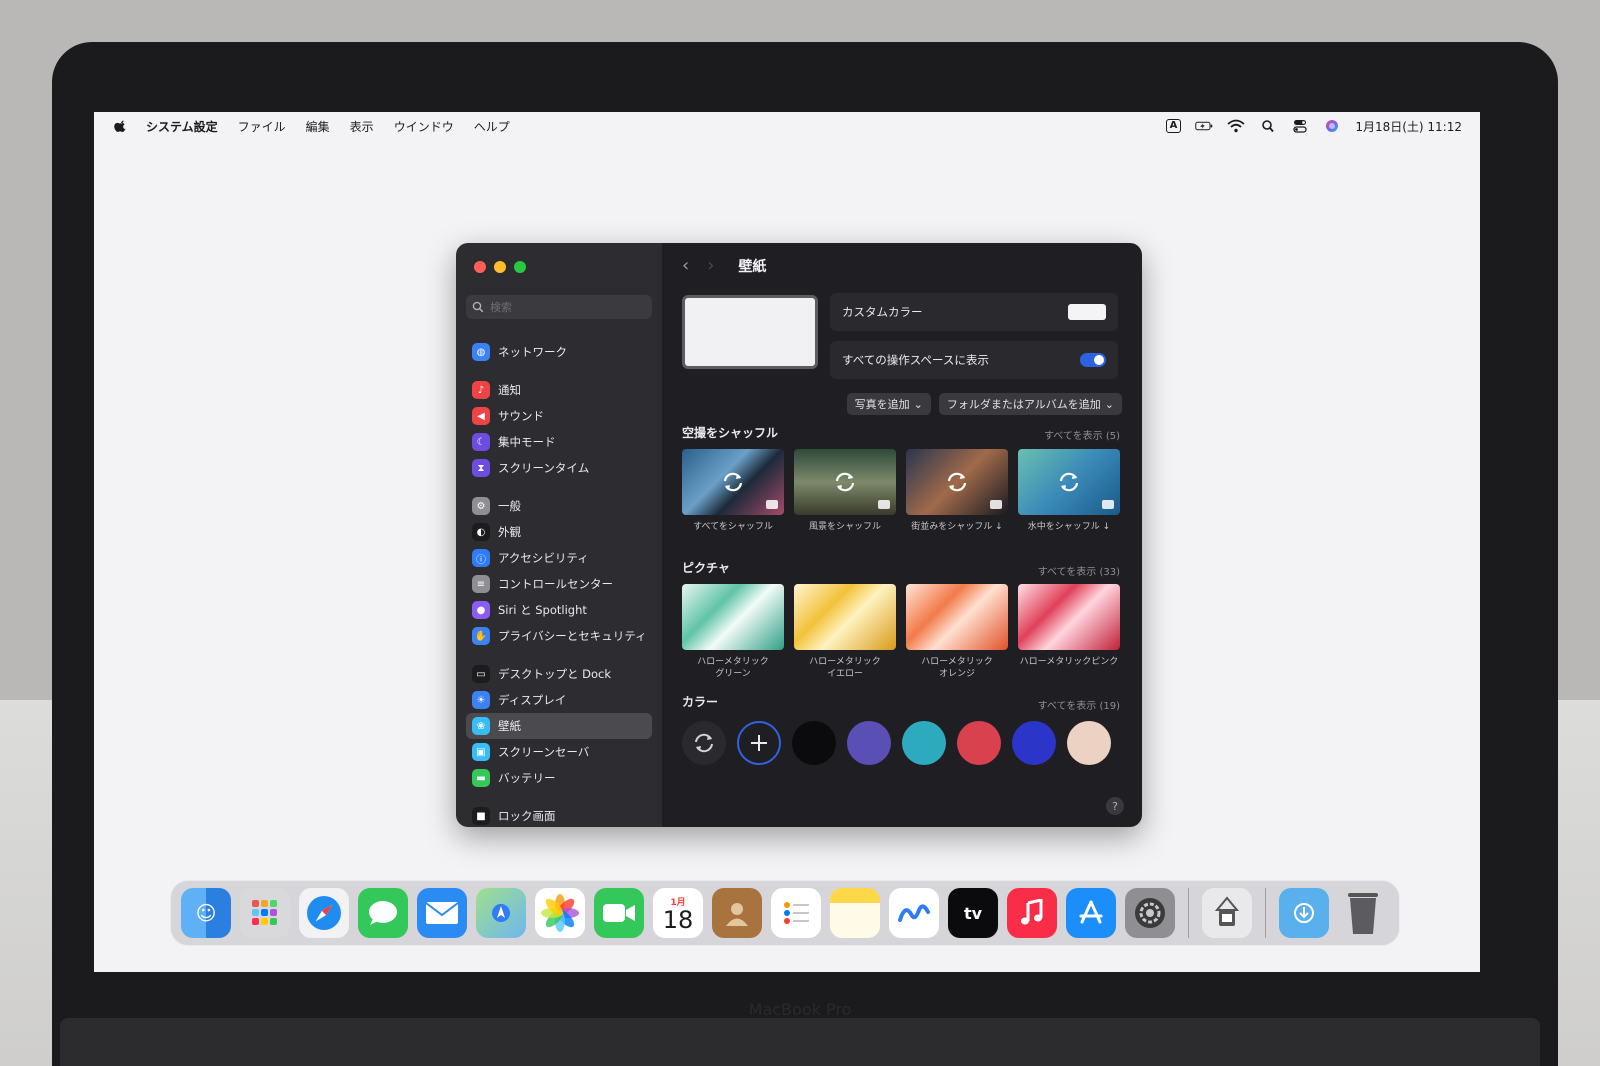 The image size is (1600, 1066). I want to click on plus-icon, so click(759, 743).